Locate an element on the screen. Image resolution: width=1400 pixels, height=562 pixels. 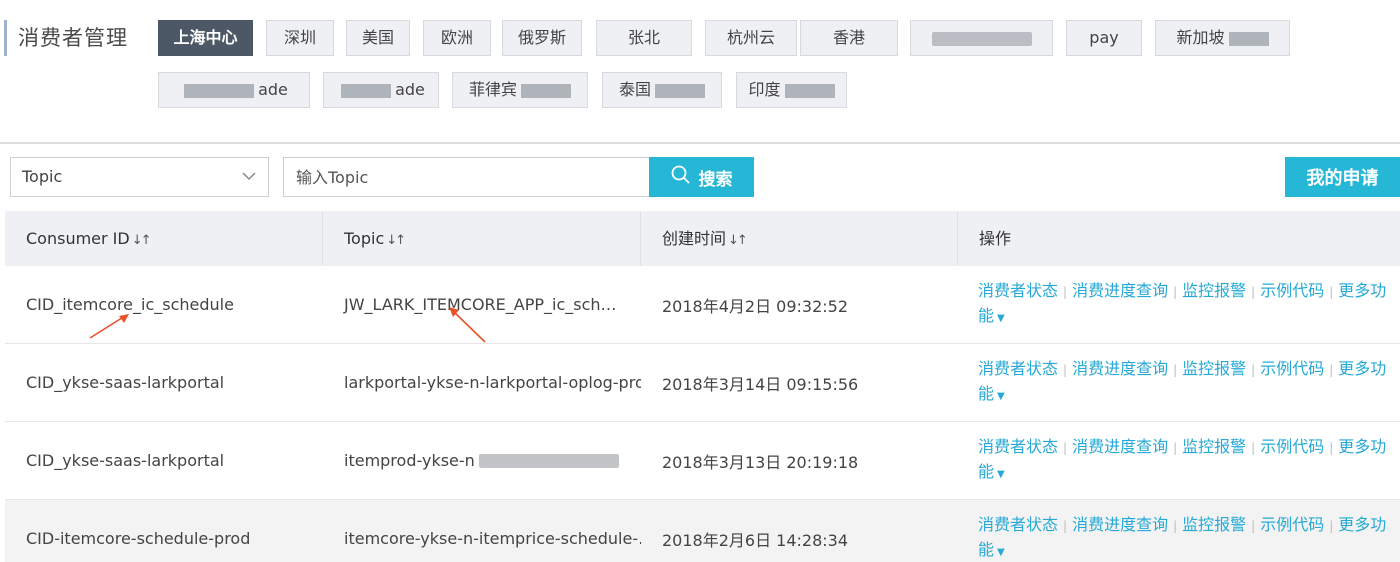
region-tab-pay: pay is located at coordinates (1104, 38).